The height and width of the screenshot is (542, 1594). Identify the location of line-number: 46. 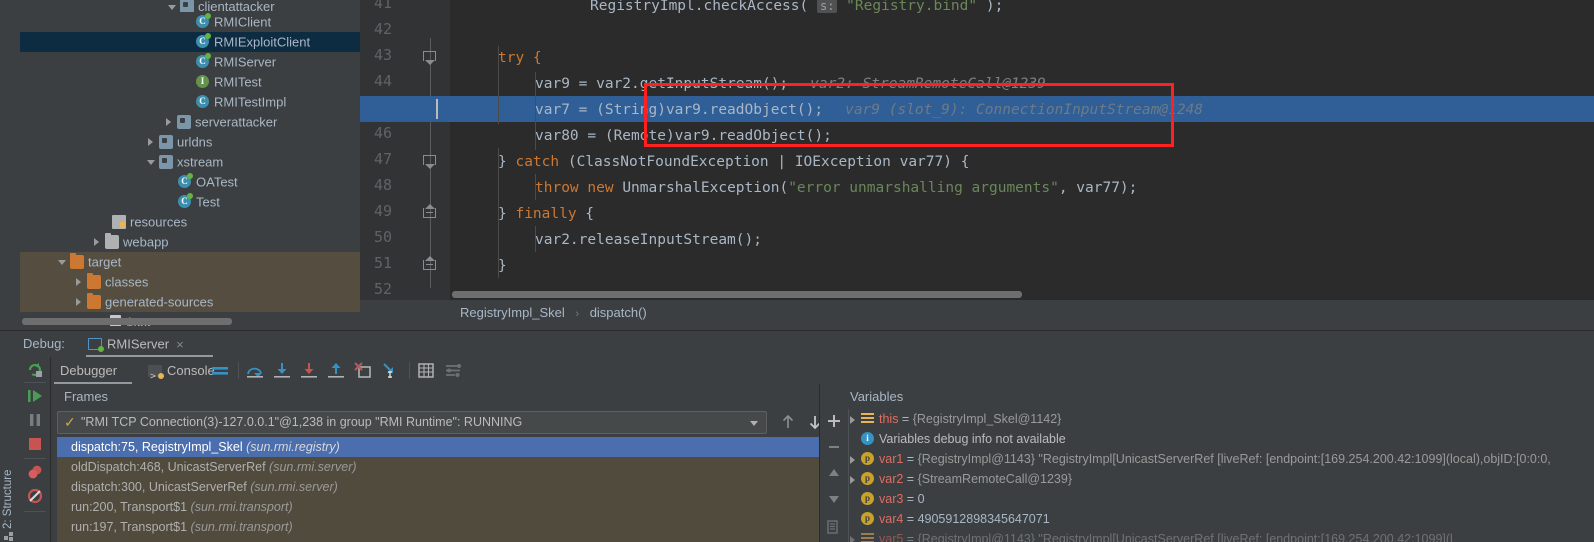
(382, 133).